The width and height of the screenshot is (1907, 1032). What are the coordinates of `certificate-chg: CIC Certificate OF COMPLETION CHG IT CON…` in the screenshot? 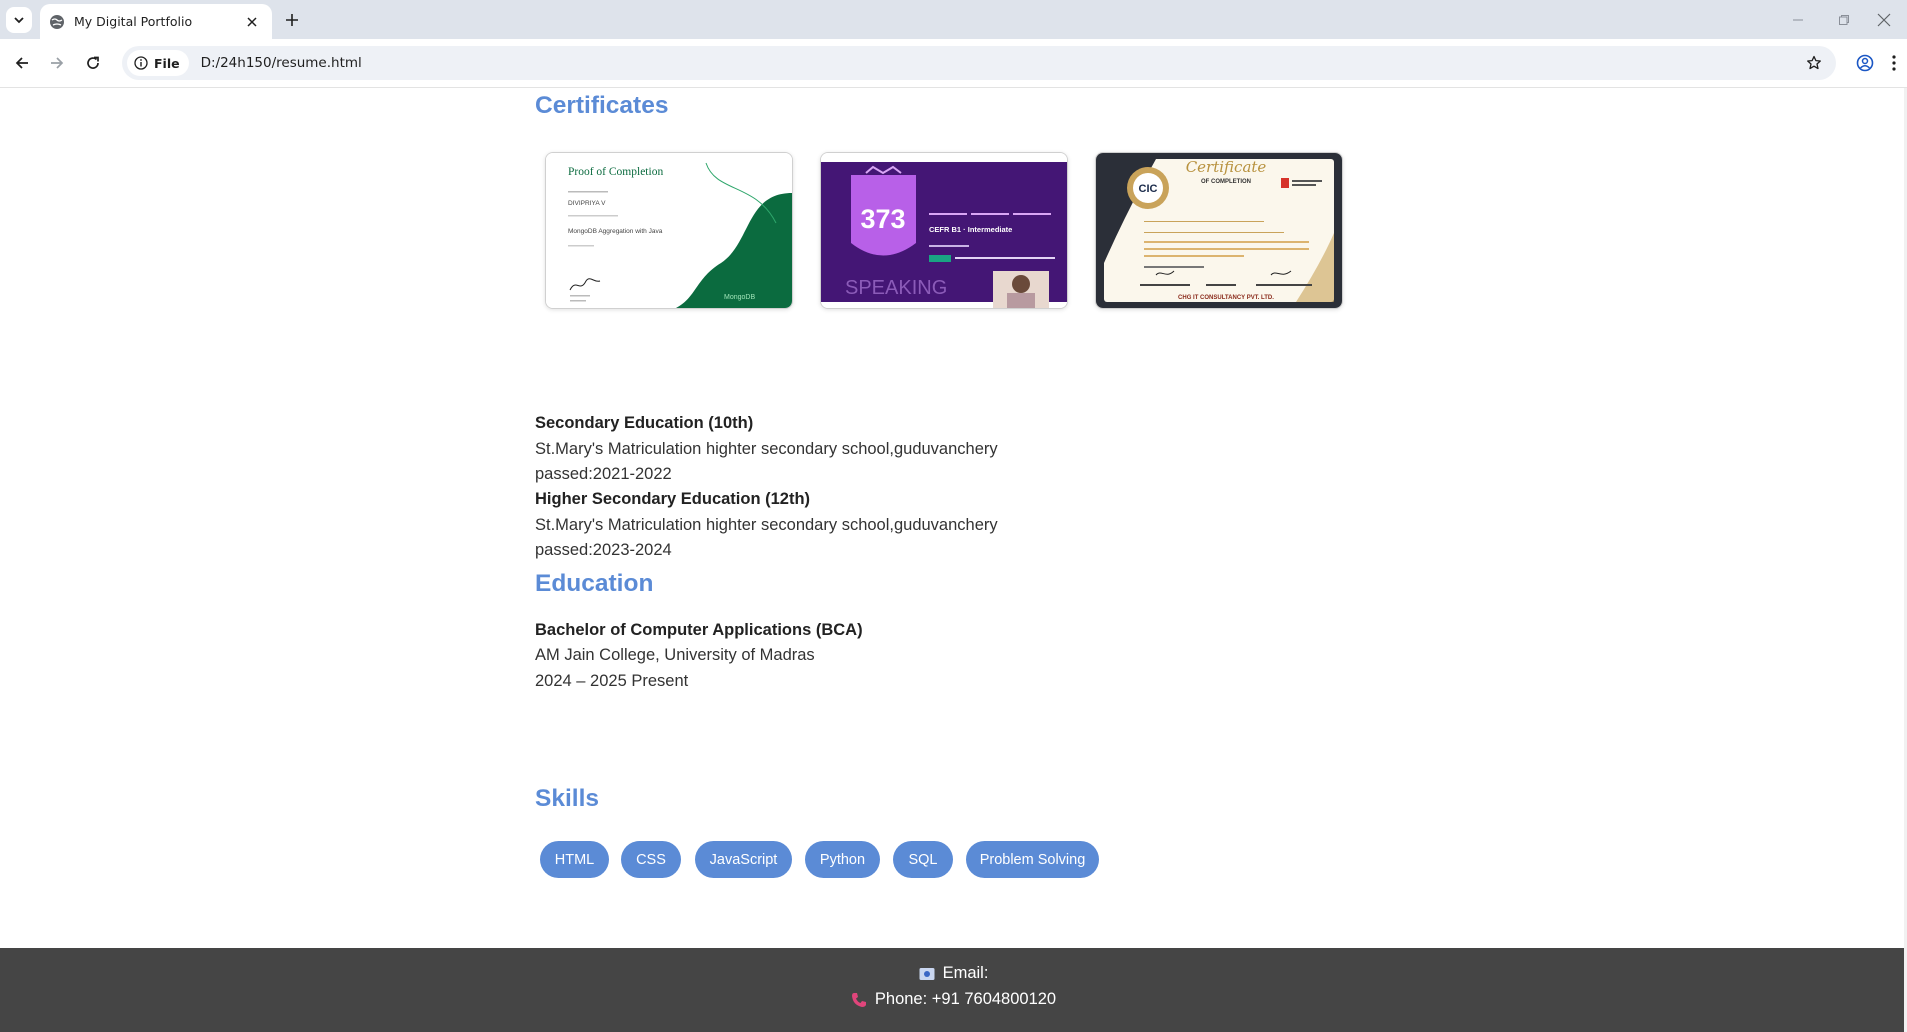 It's located at (1219, 230).